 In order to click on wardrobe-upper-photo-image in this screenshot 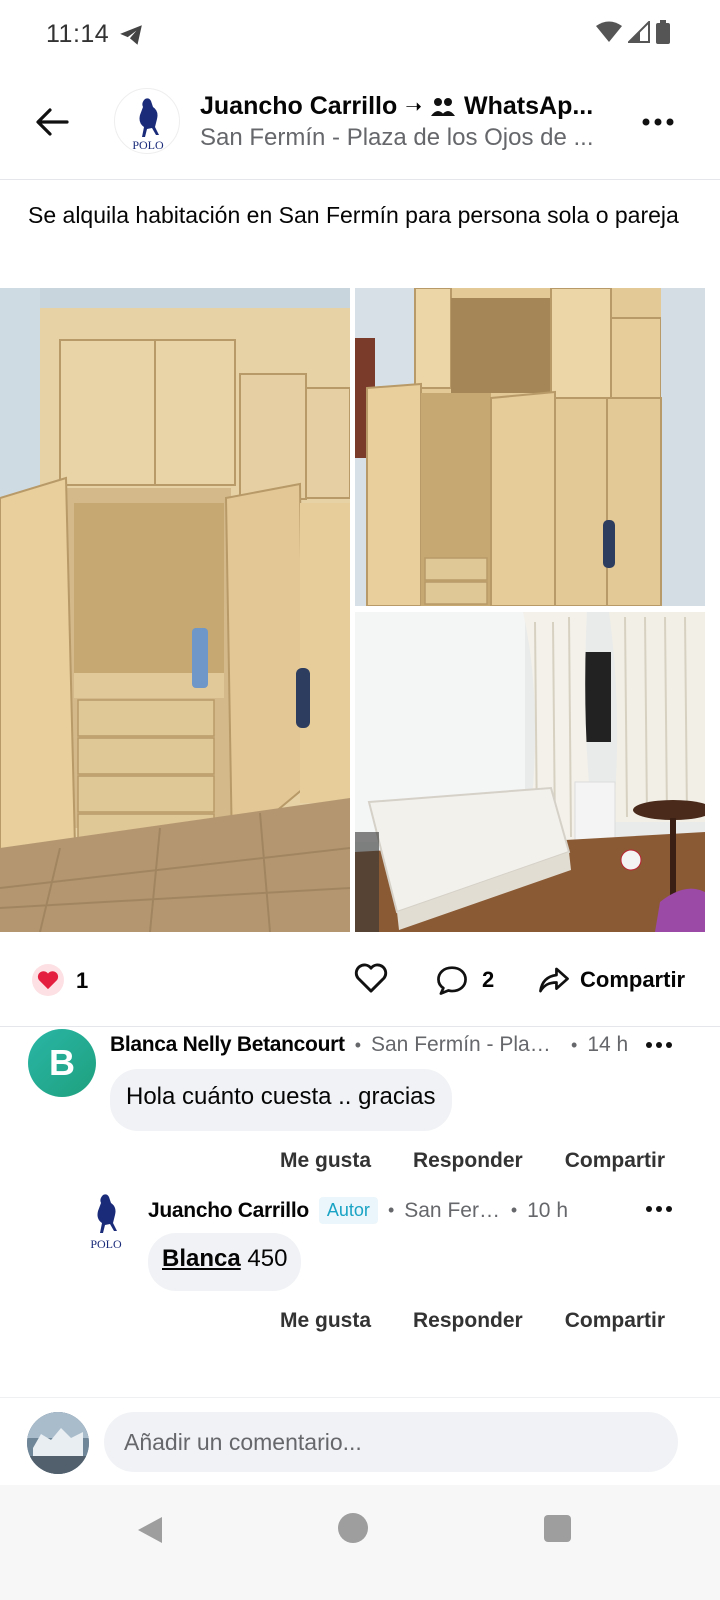, I will do `click(530, 447)`.